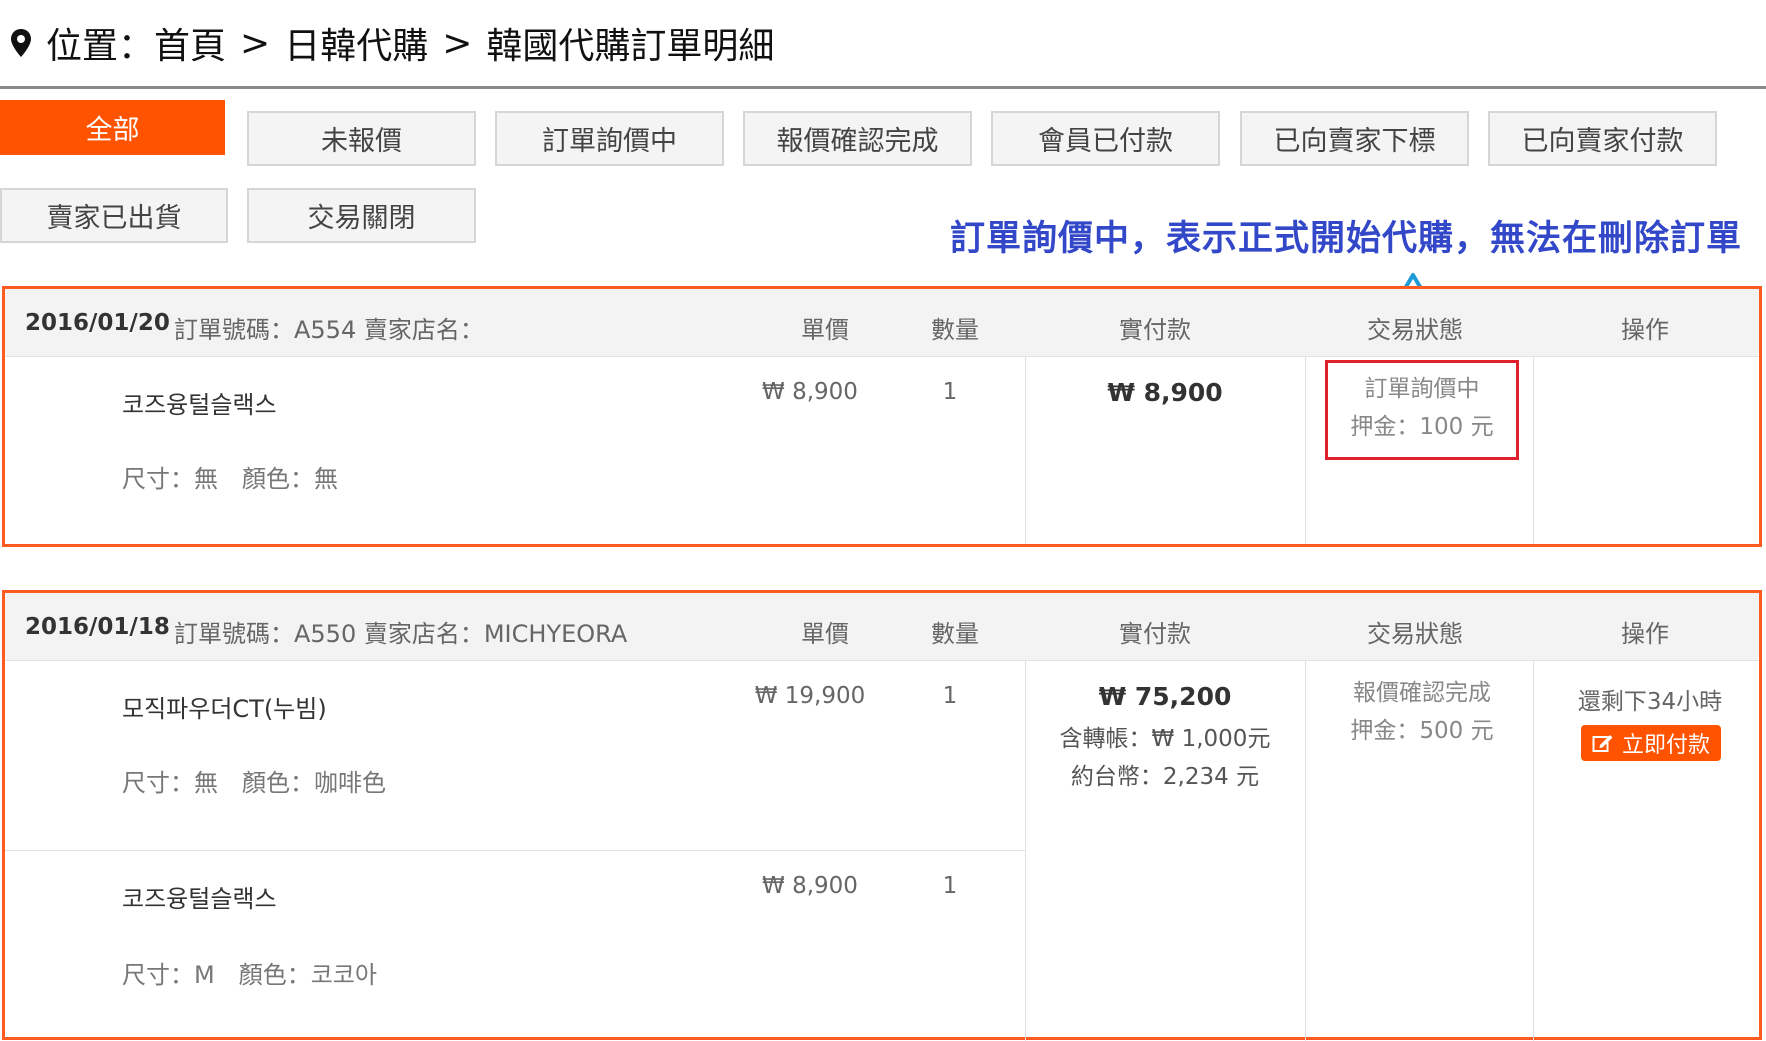 The image size is (1766, 1041). I want to click on tab-closed: 交易關閉, so click(361, 215).